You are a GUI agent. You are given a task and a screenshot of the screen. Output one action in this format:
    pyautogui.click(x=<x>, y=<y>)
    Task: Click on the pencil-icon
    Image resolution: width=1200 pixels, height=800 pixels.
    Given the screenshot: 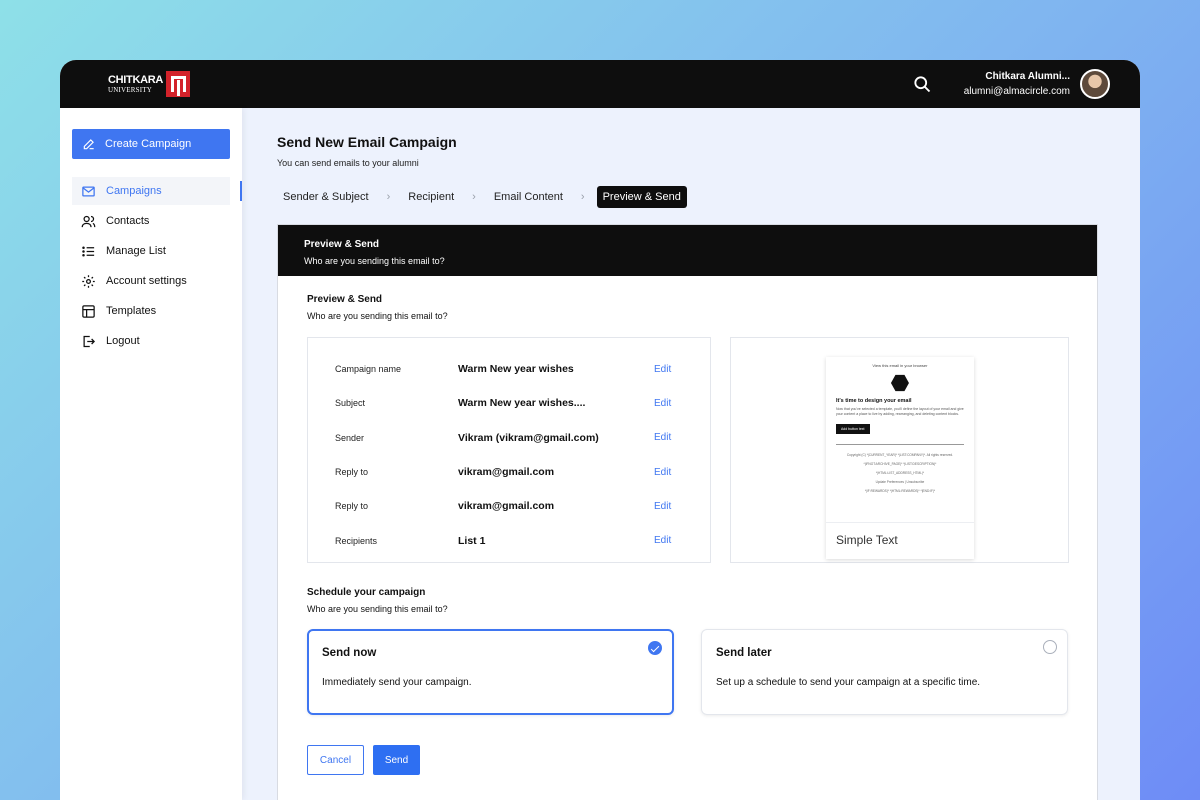 What is the action you would take?
    pyautogui.click(x=88, y=144)
    